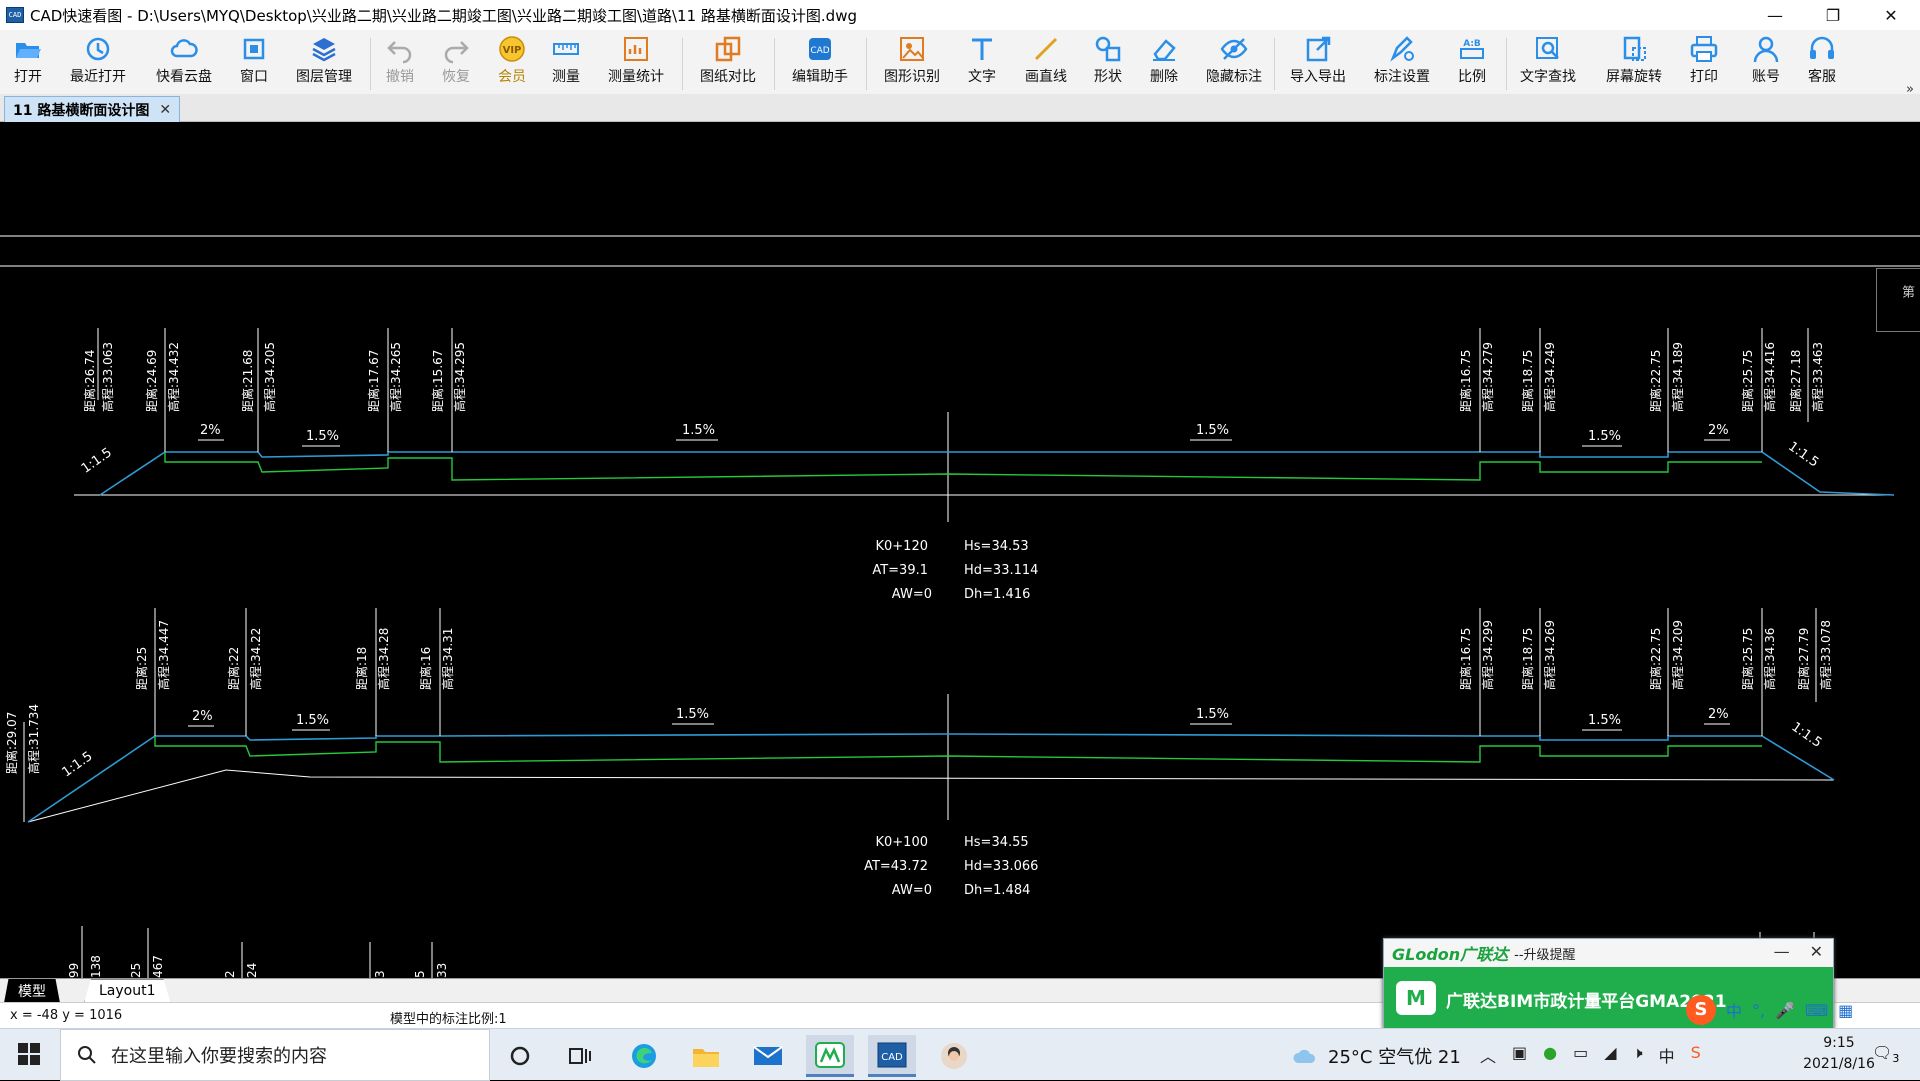  What do you see at coordinates (830, 1056) in the screenshot?
I see `glodon-taskbar-icon` at bounding box center [830, 1056].